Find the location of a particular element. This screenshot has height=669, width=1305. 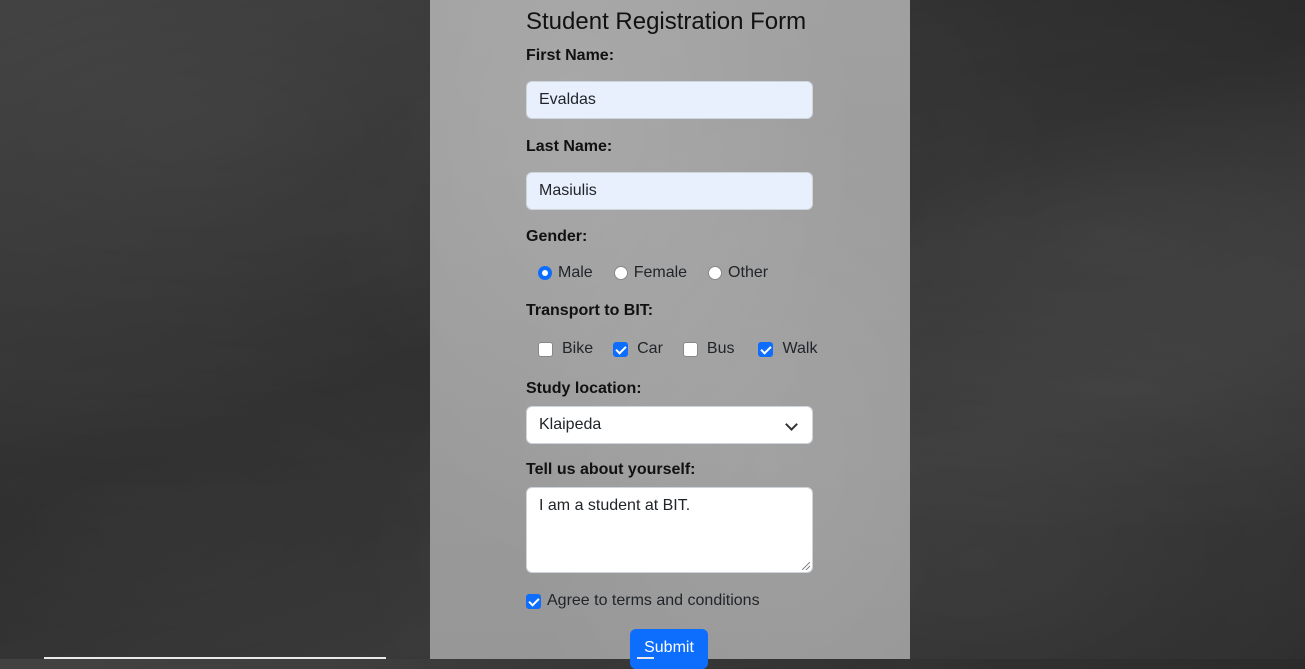

walk-label: Walk is located at coordinates (800, 348).